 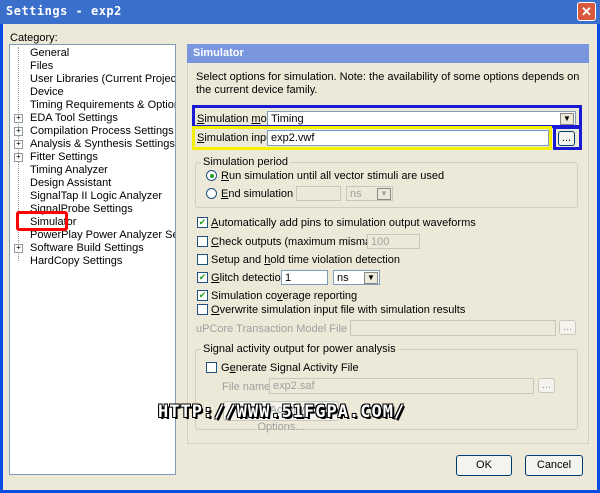 I want to click on tree-item-label: Files, so click(x=42, y=66).